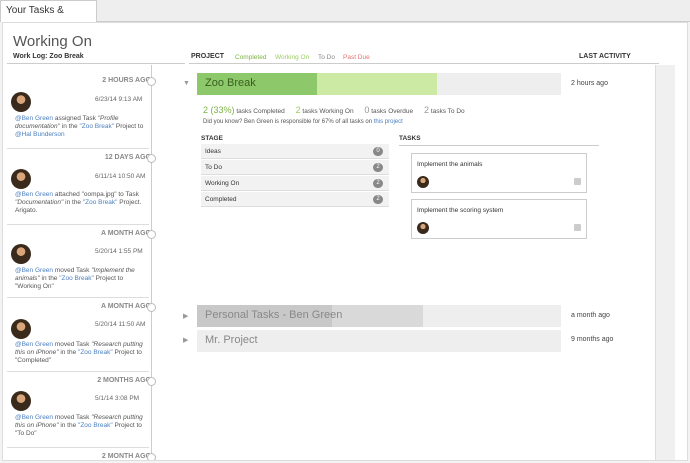 The width and height of the screenshot is (690, 463). Describe the element at coordinates (52, 41) in the screenshot. I see `page-title: Working On` at that location.